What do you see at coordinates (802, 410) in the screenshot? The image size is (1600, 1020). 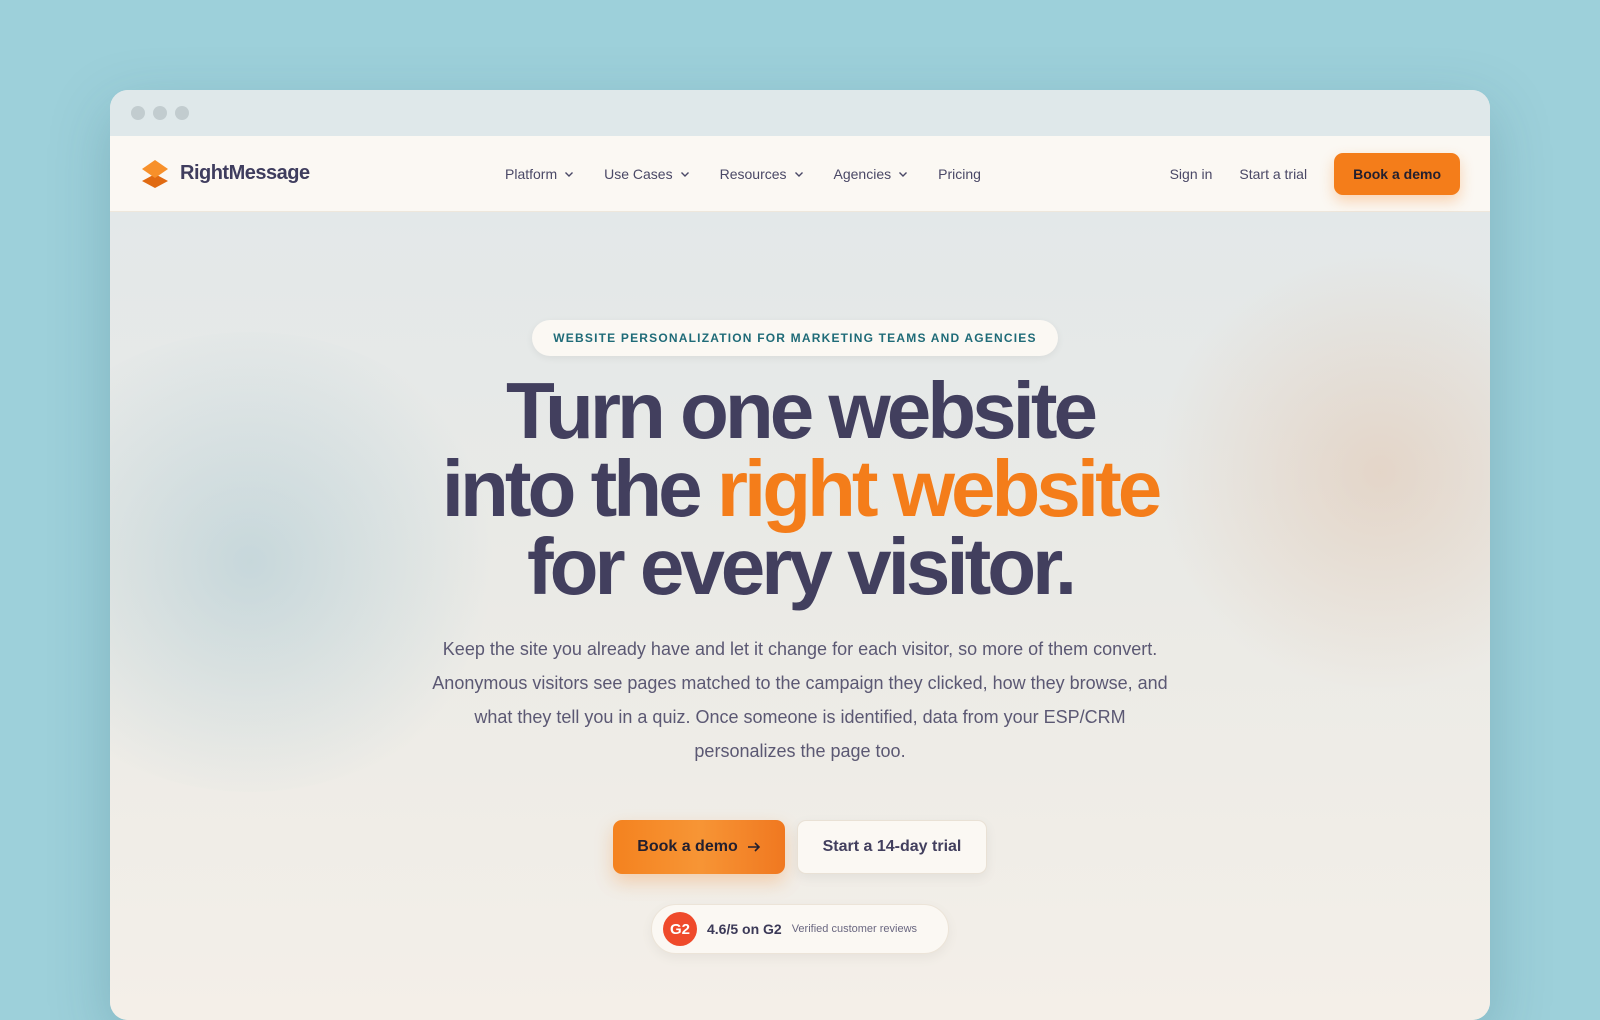 I see `headline-line: Turn one website` at bounding box center [802, 410].